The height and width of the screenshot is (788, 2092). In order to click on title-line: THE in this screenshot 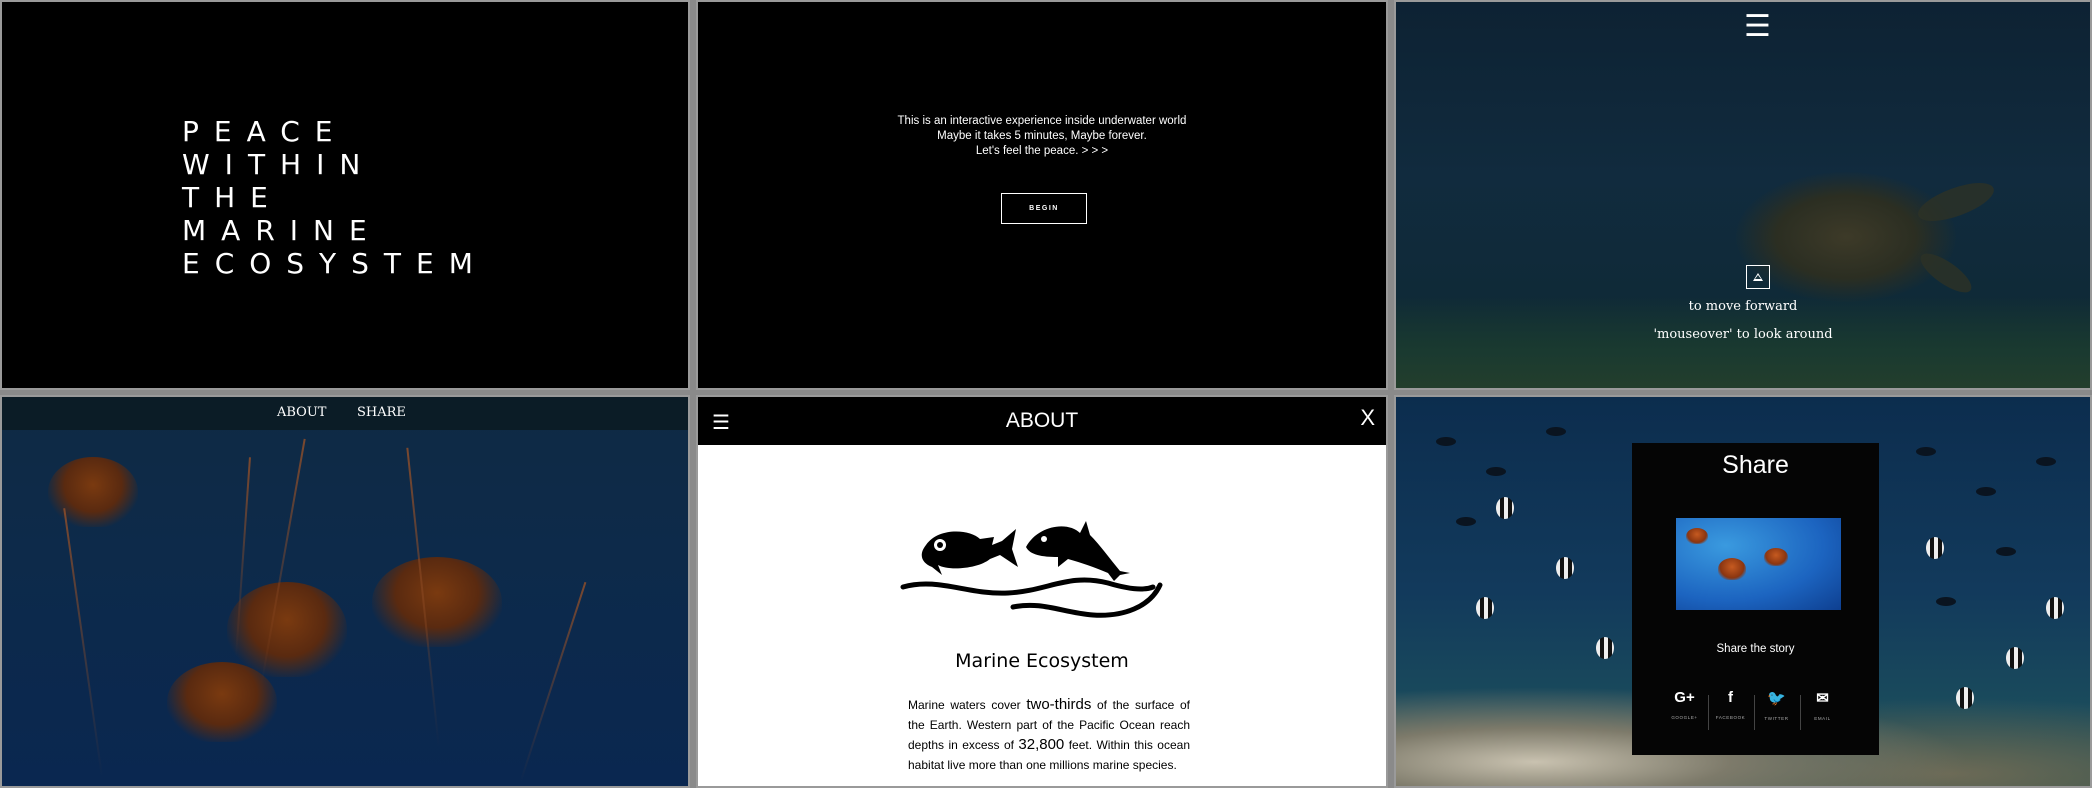, I will do `click(232, 197)`.